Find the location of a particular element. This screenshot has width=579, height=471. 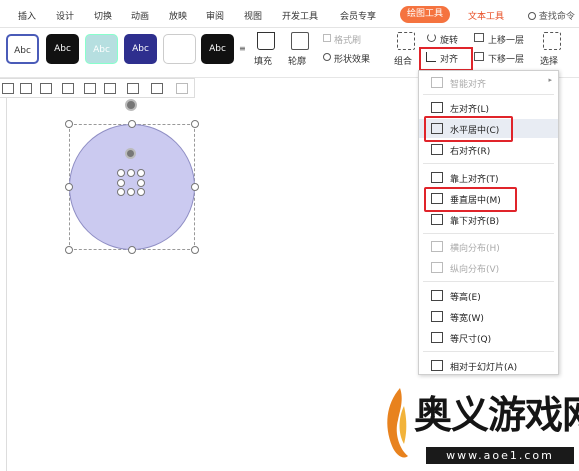

same-height-icon is located at coordinates (437, 295).